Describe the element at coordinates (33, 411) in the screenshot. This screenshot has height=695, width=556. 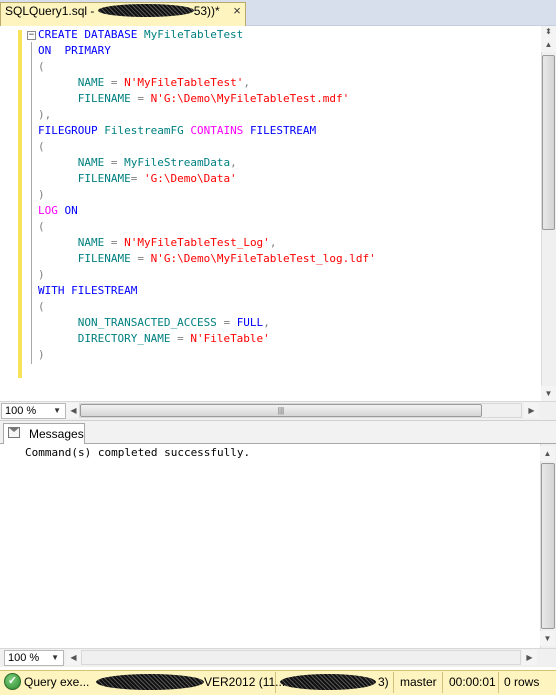
I see `editor-zoom-dropdown: 100 % ▼` at that location.